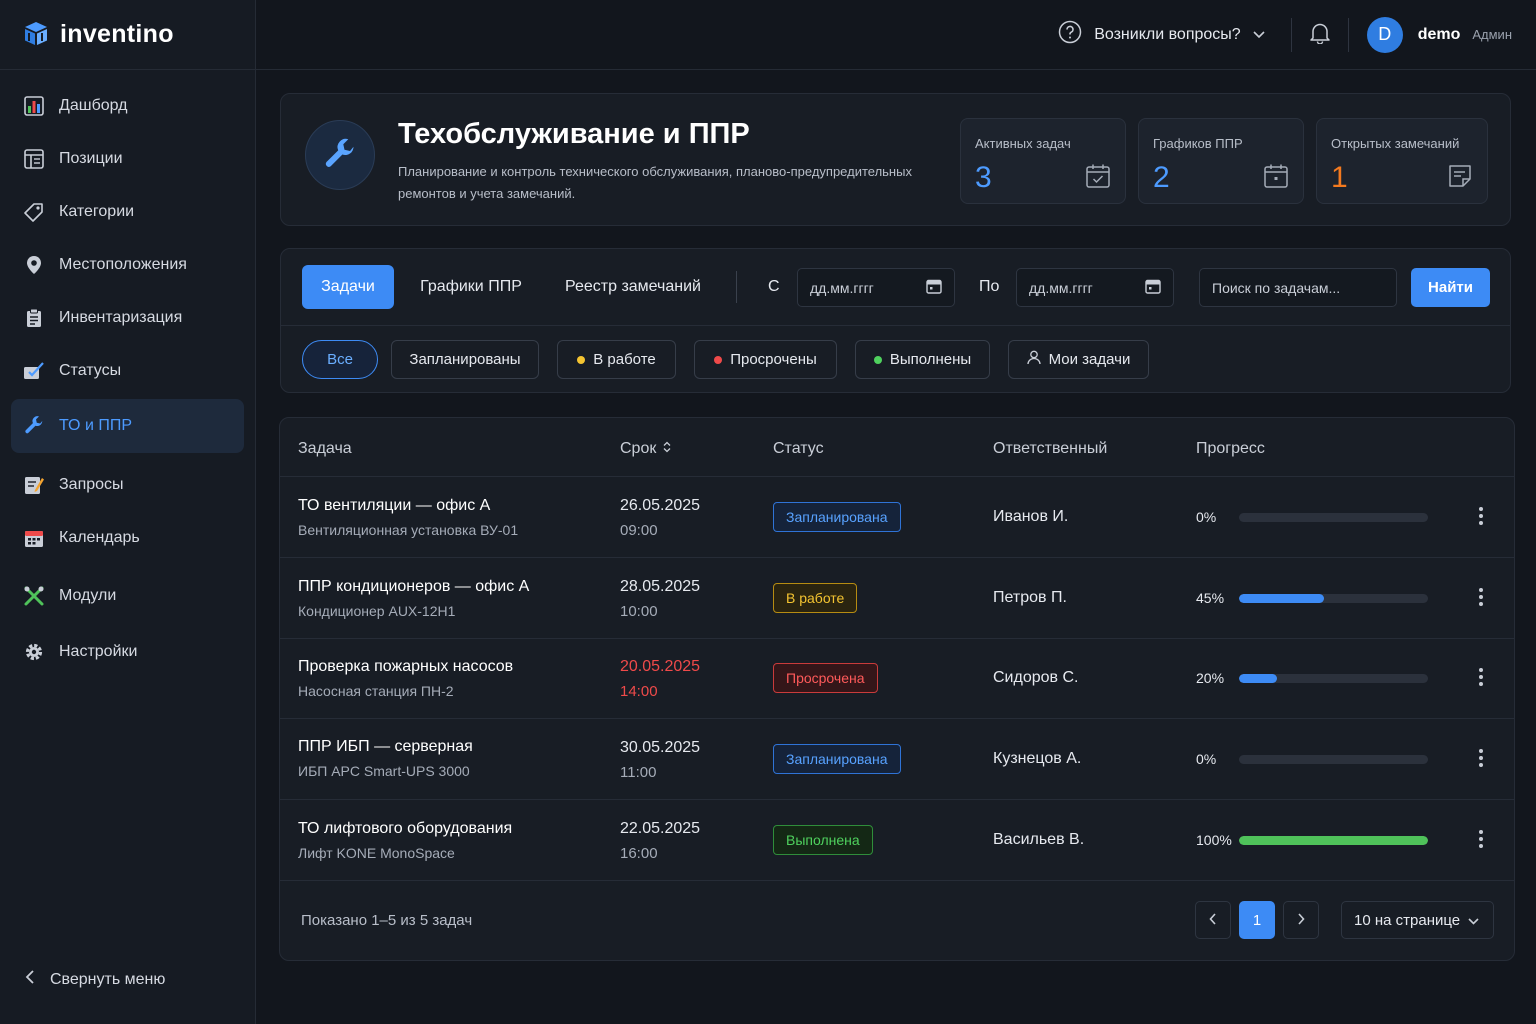 The width and height of the screenshot is (1536, 1024). What do you see at coordinates (127, 596) in the screenshot?
I see `sidebar-item-modules: Модули` at bounding box center [127, 596].